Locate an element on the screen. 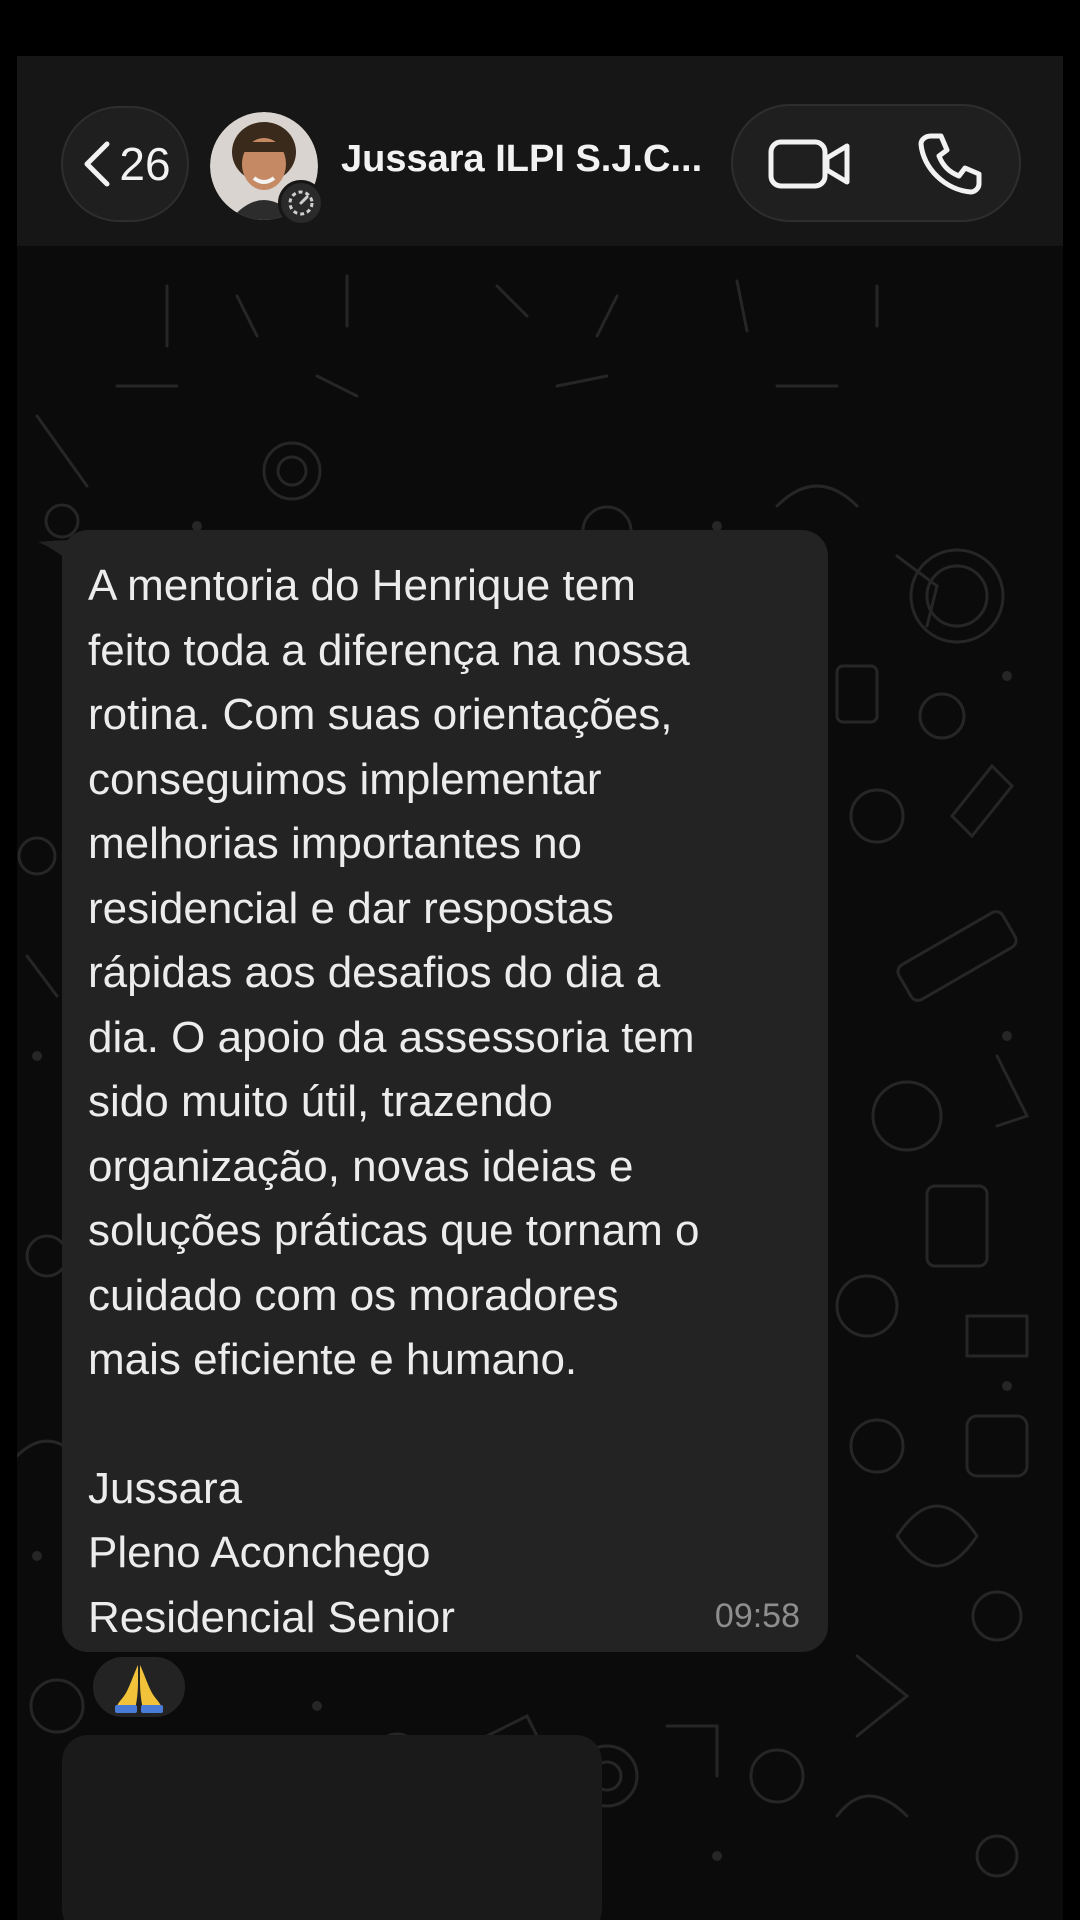  timer-icon is located at coordinates (301, 203).